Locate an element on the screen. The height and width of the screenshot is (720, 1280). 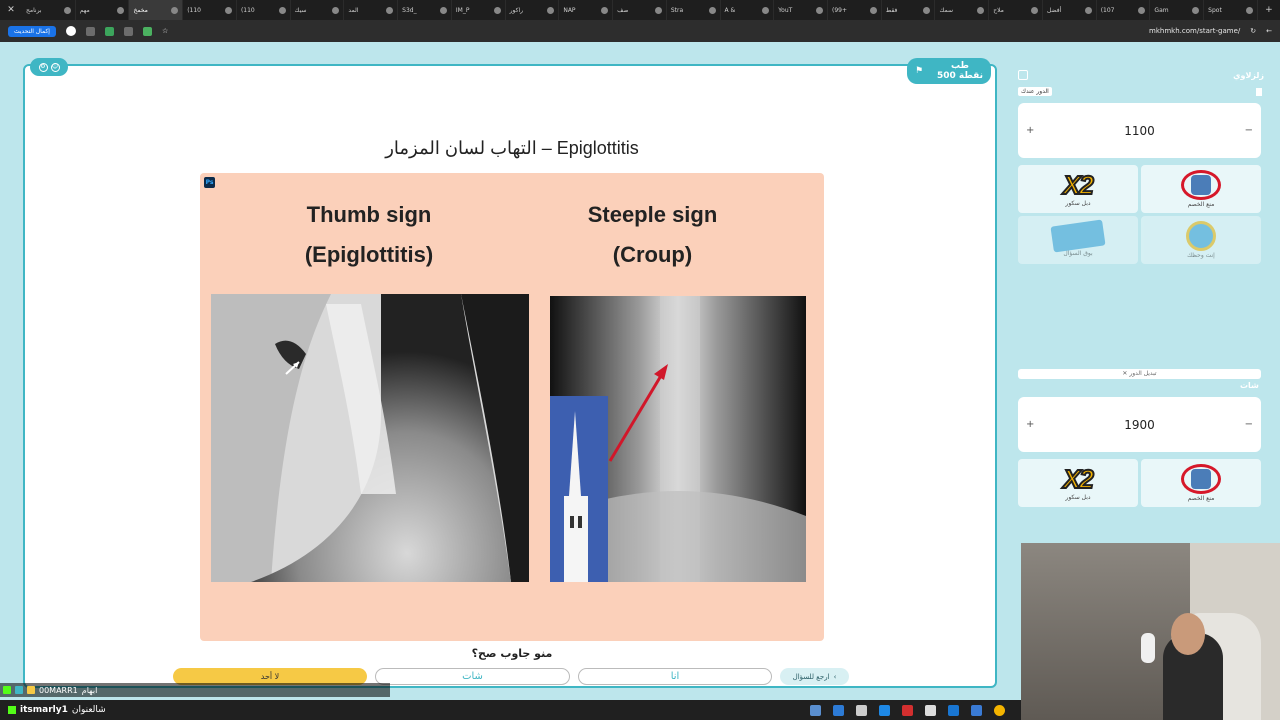
luck-helper: إنت وحظك is located at coordinates (1201, 240).